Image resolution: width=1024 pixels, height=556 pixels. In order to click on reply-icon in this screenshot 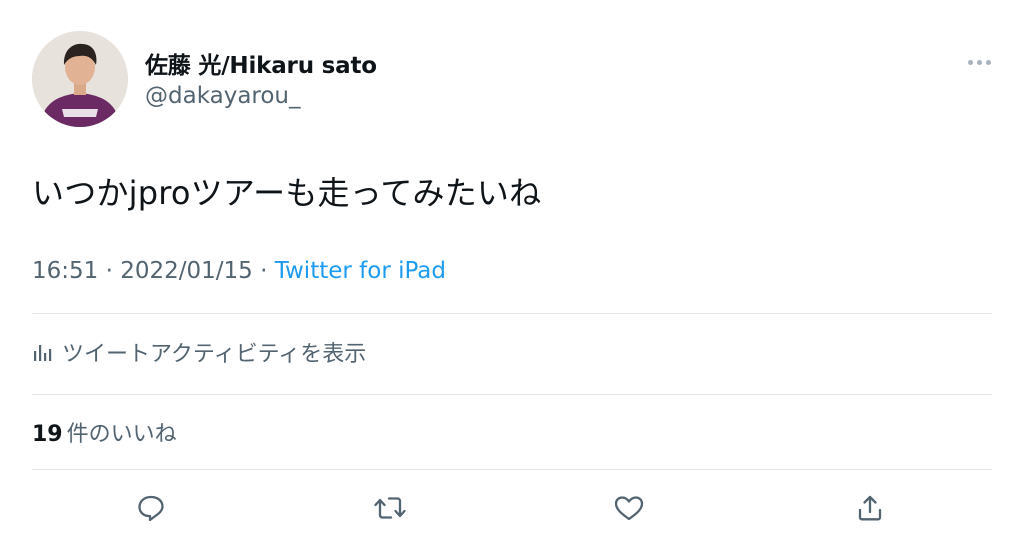, I will do `click(151, 508)`.